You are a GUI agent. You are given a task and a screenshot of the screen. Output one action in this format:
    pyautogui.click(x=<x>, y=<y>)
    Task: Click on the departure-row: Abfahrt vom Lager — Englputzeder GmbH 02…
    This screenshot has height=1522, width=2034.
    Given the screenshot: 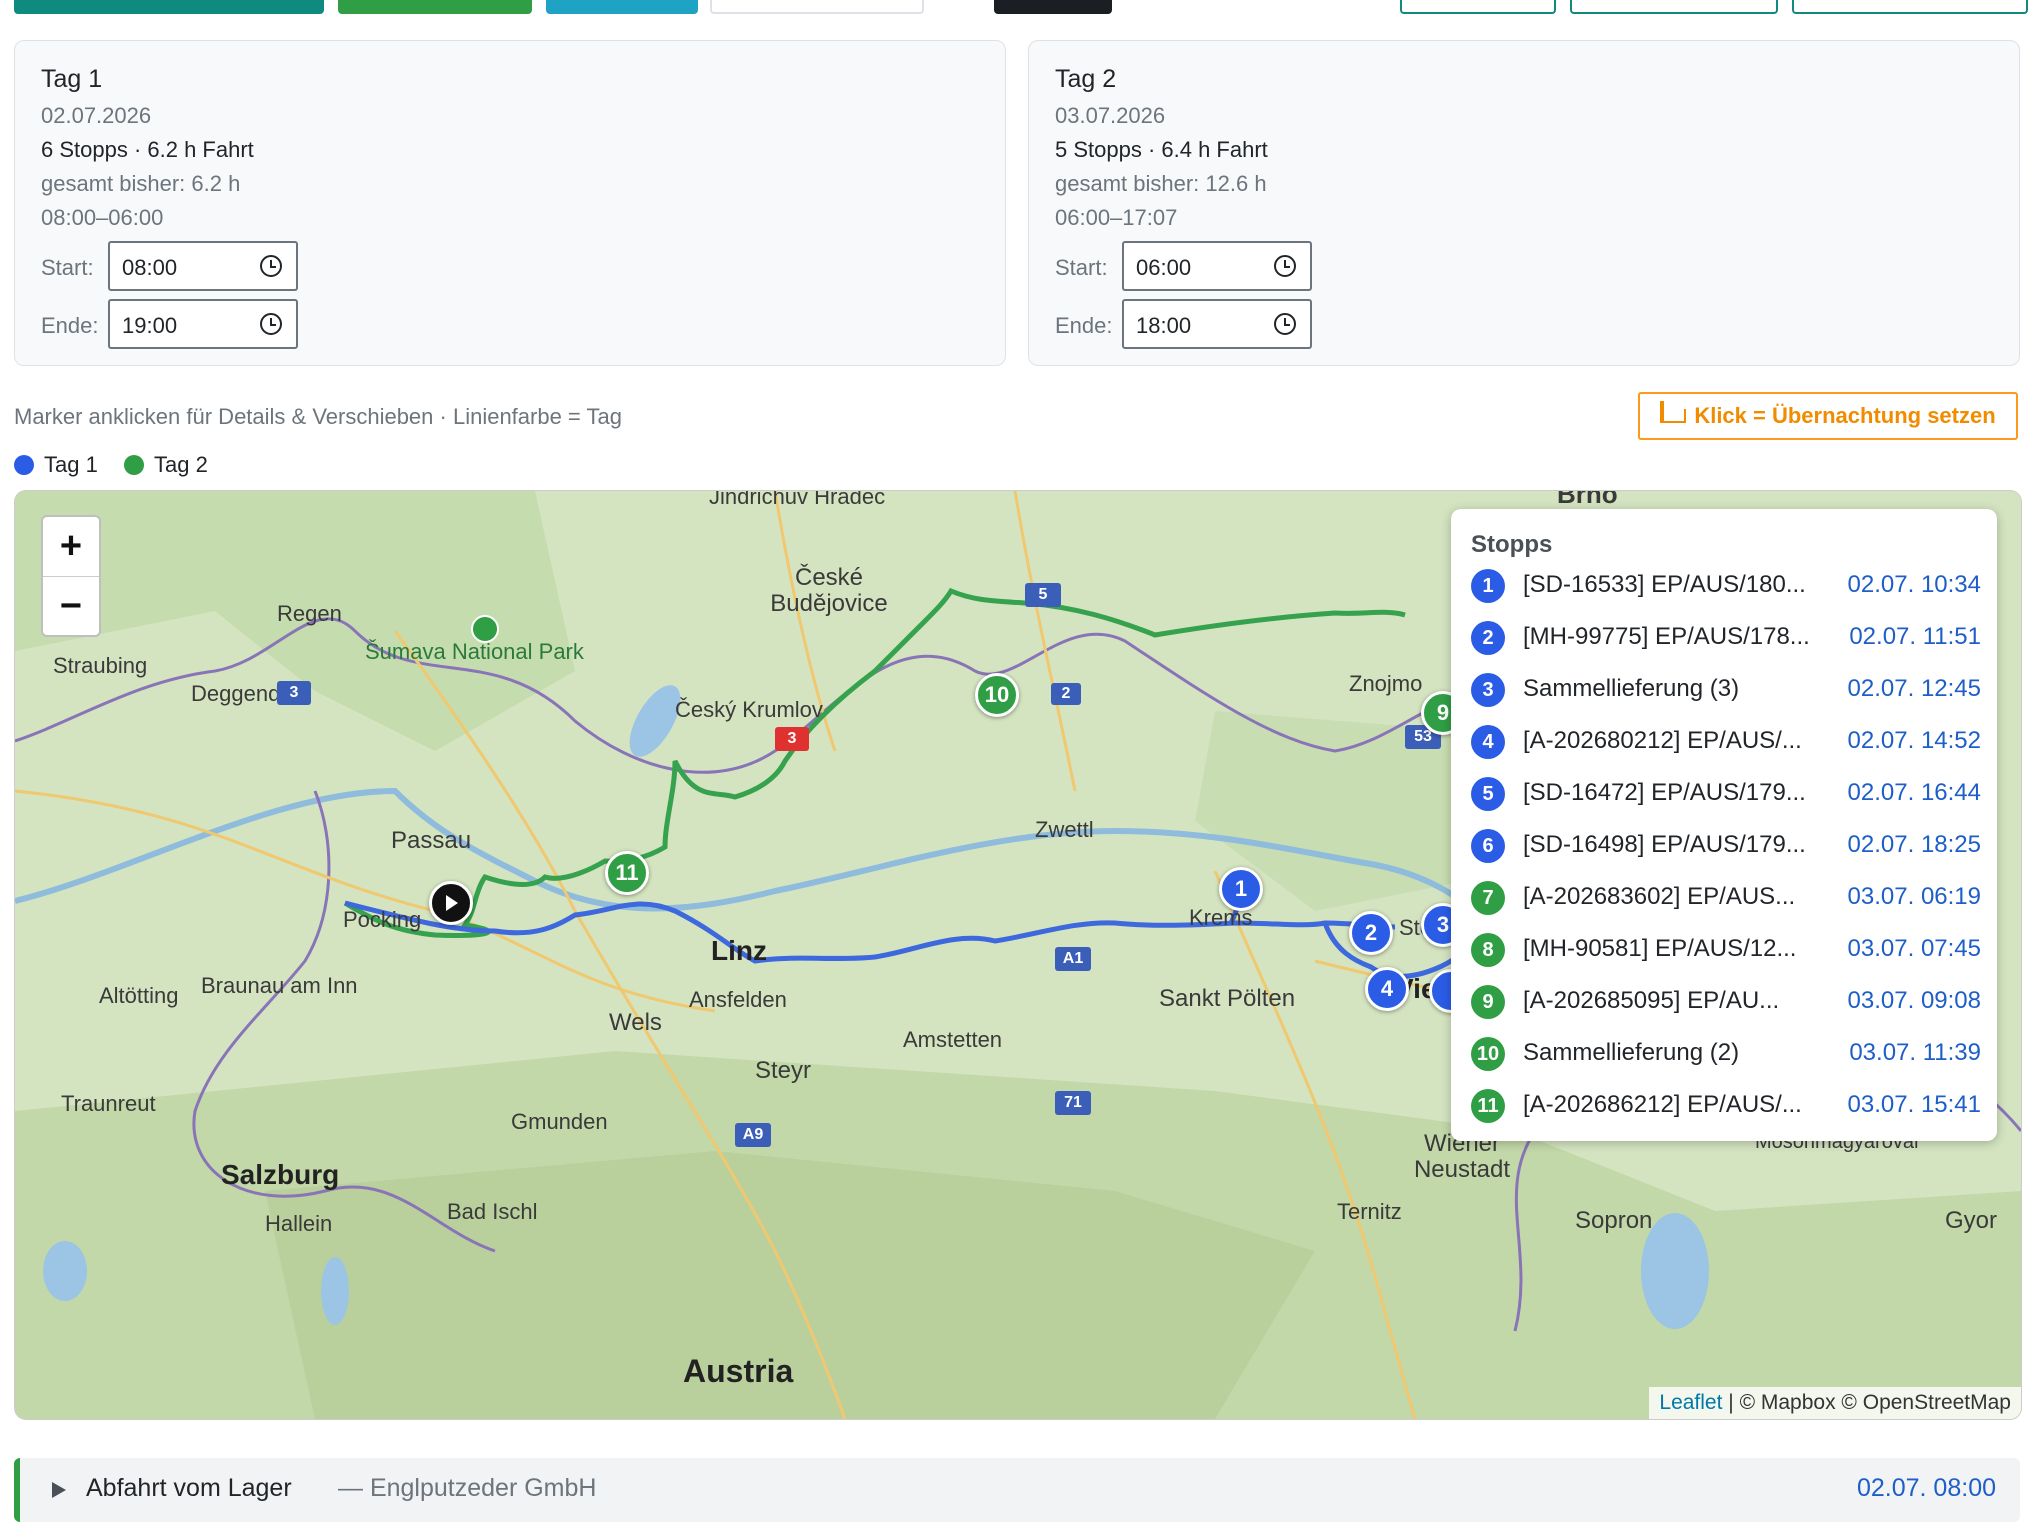 What is the action you would take?
    pyautogui.click(x=1017, y=1490)
    